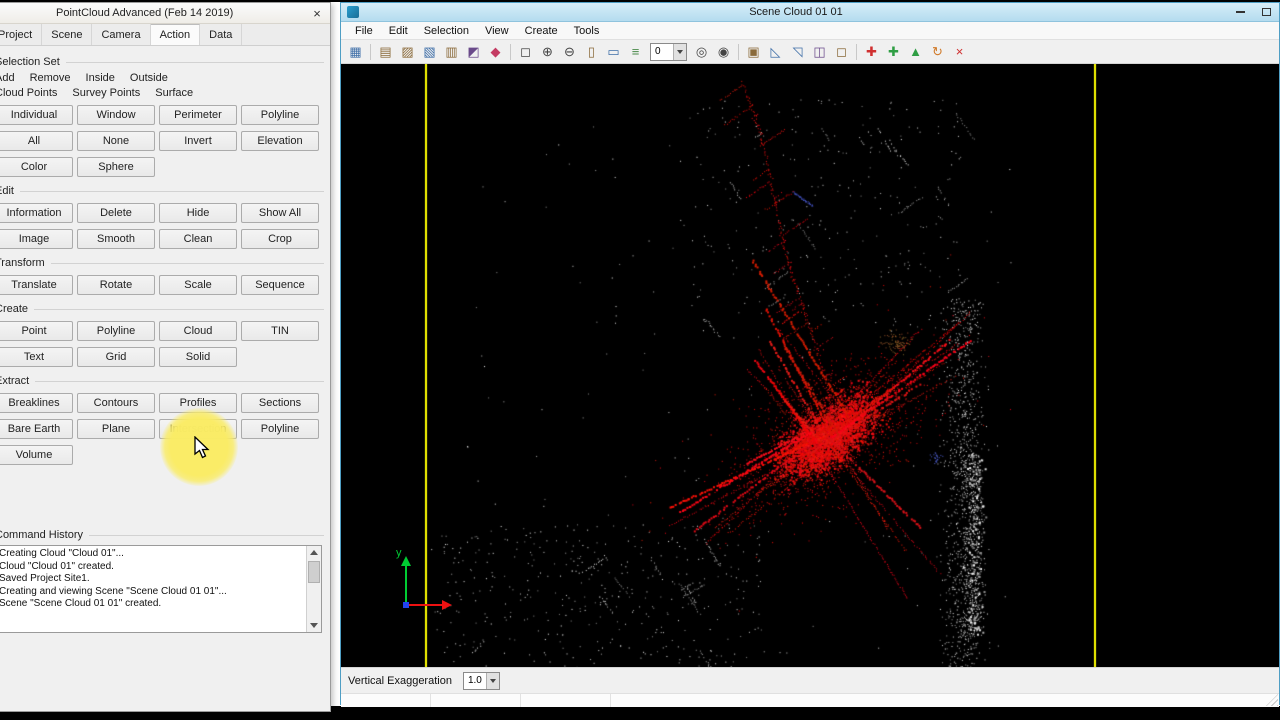  What do you see at coordinates (398, 31) in the screenshot?
I see `menu-edit: Edit` at bounding box center [398, 31].